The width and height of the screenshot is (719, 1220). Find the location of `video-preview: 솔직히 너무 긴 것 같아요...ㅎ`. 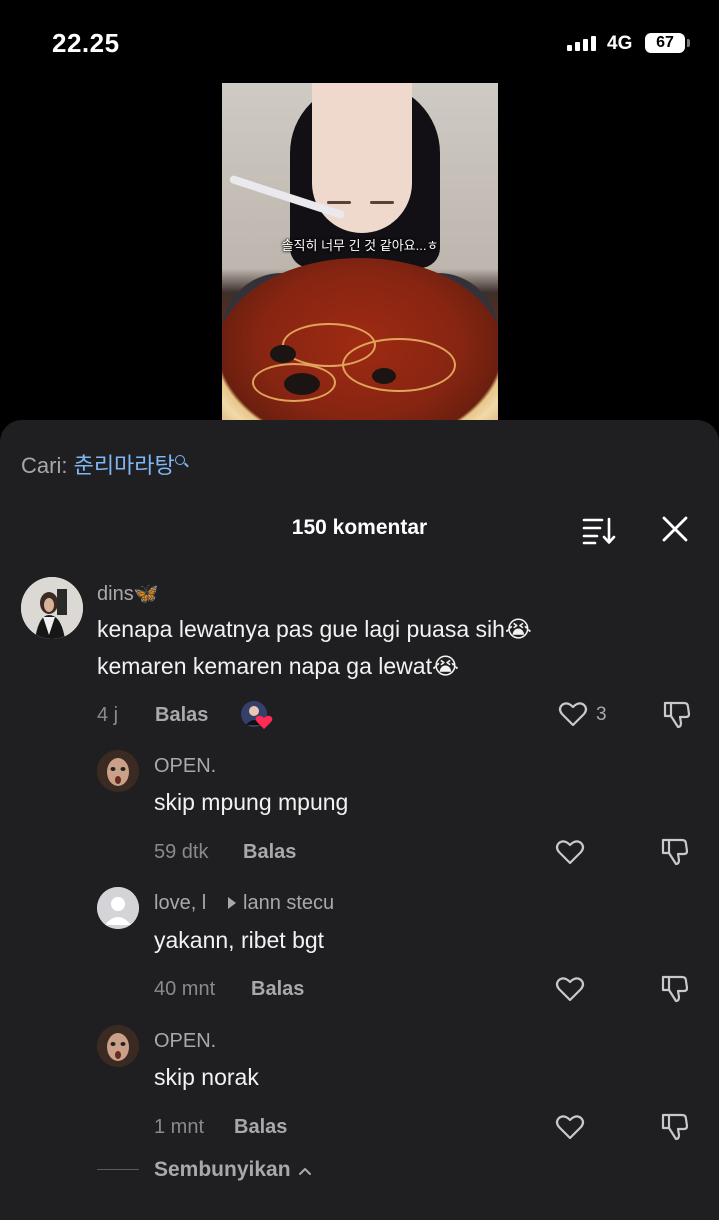

video-preview: 솔직히 너무 긴 것 같아요...ㅎ is located at coordinates (360, 252).